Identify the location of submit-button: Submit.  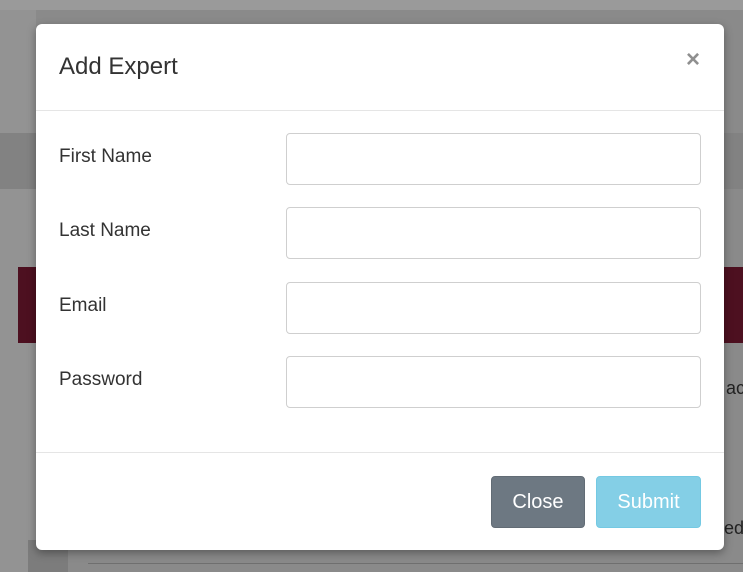
(648, 502).